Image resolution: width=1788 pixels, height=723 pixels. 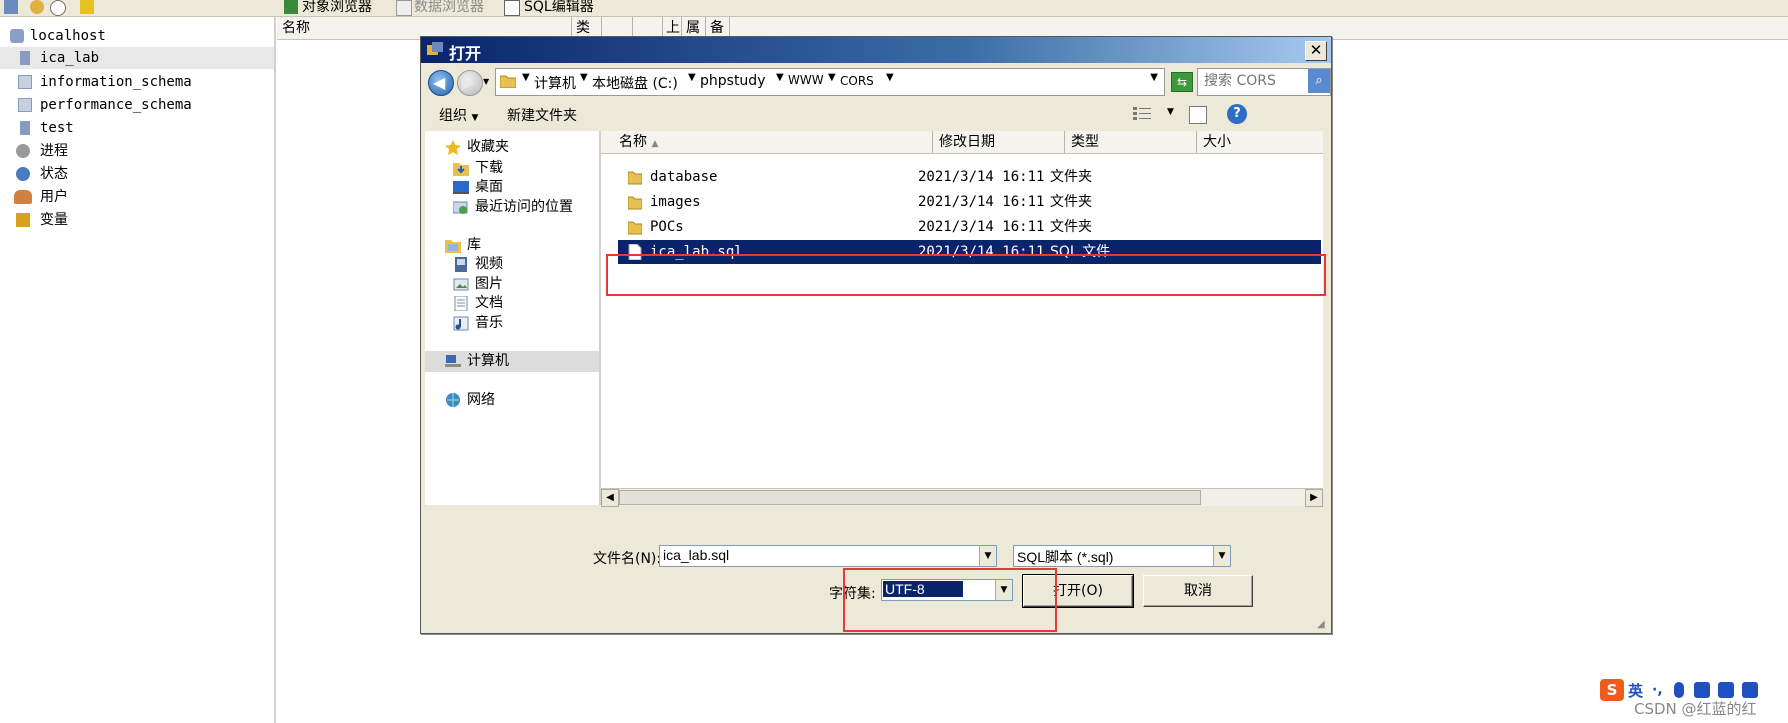 I want to click on tree-item-localhost: localhost, so click(x=137, y=36).